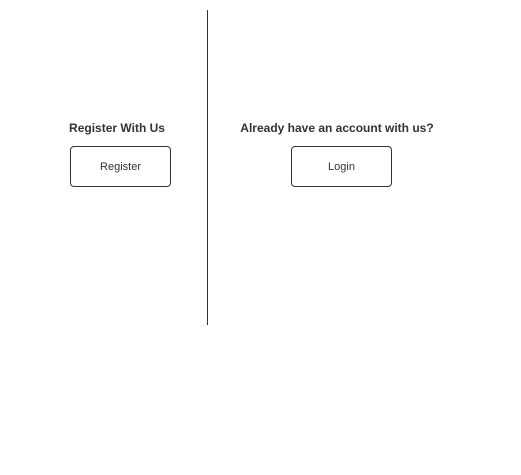  Describe the element at coordinates (120, 166) in the screenshot. I see `register-button: Register` at that location.